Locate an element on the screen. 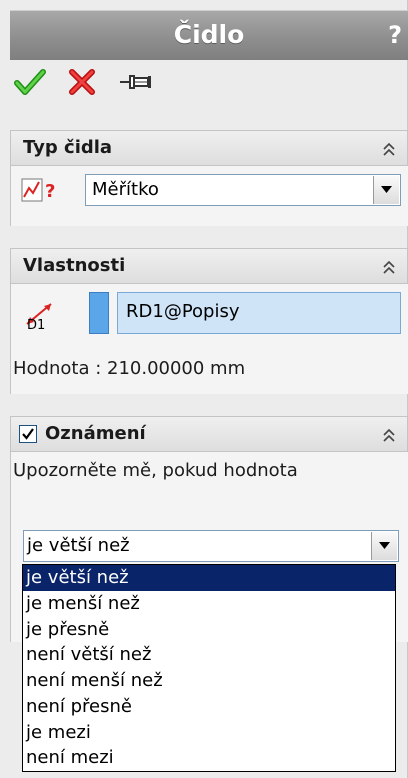 This screenshot has width=408, height=778. title-bar: Čidlo ? is located at coordinates (209, 35).